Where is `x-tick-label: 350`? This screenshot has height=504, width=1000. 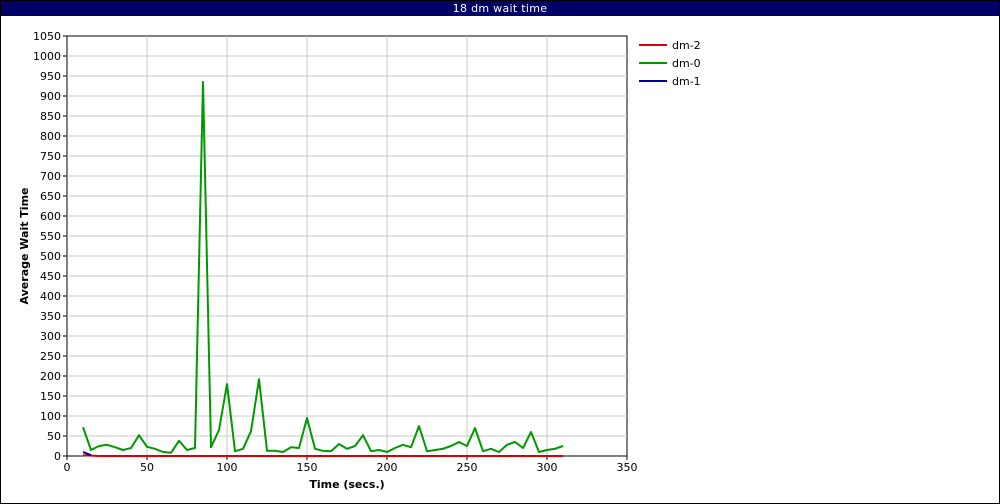
x-tick-label: 350 is located at coordinates (627, 467).